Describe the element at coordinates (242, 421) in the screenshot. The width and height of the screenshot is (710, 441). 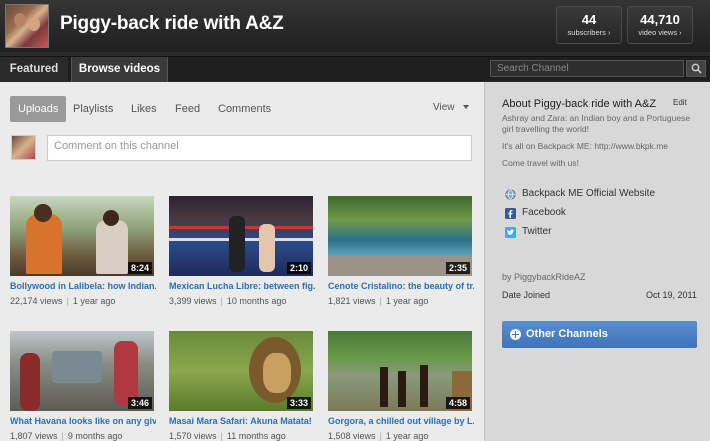
I see `video-title: Masai Mara Safari: Akuna Matata!` at that location.